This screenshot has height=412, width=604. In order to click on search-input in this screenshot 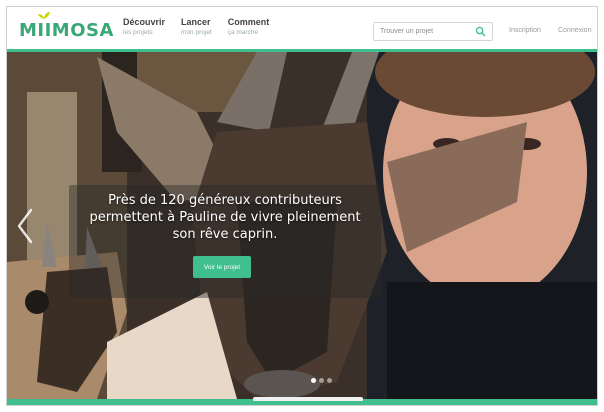, I will do `click(422, 31)`.